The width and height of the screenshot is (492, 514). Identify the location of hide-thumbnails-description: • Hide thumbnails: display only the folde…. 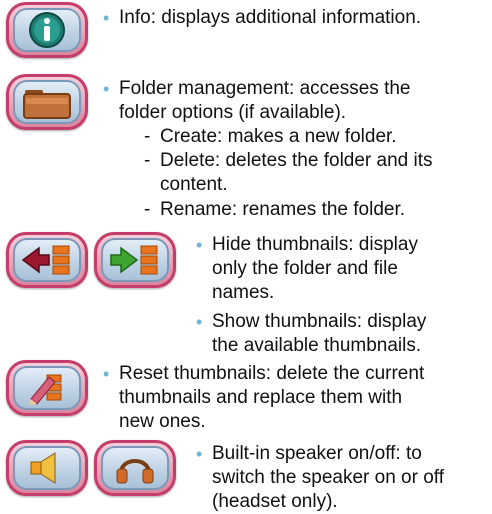
(307, 268).